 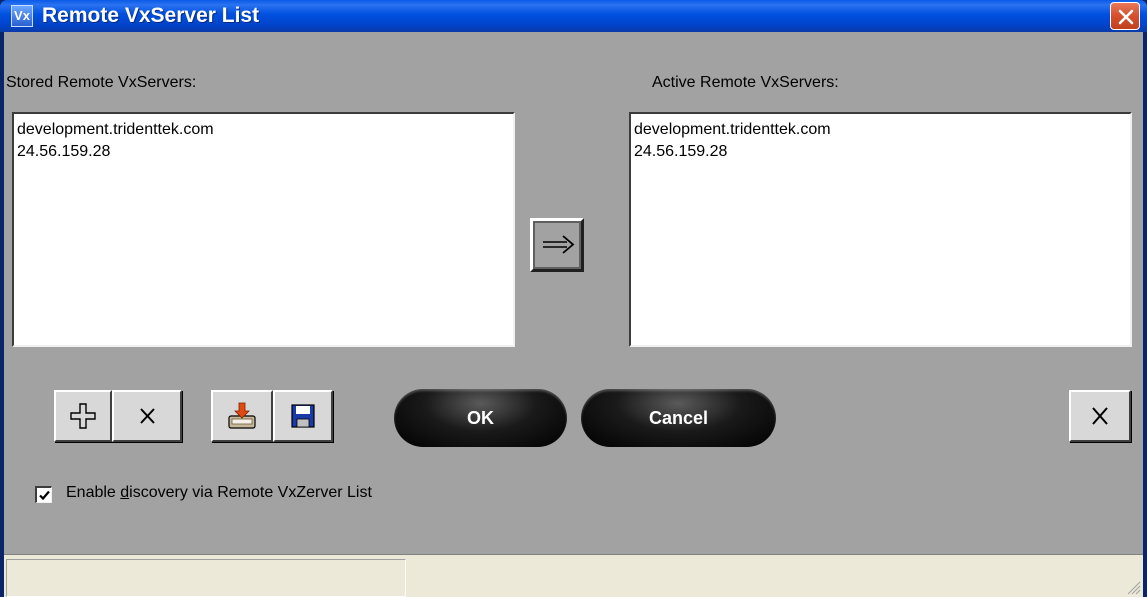 What do you see at coordinates (151, 15) in the screenshot?
I see `window-title: Remote VxServer List` at bounding box center [151, 15].